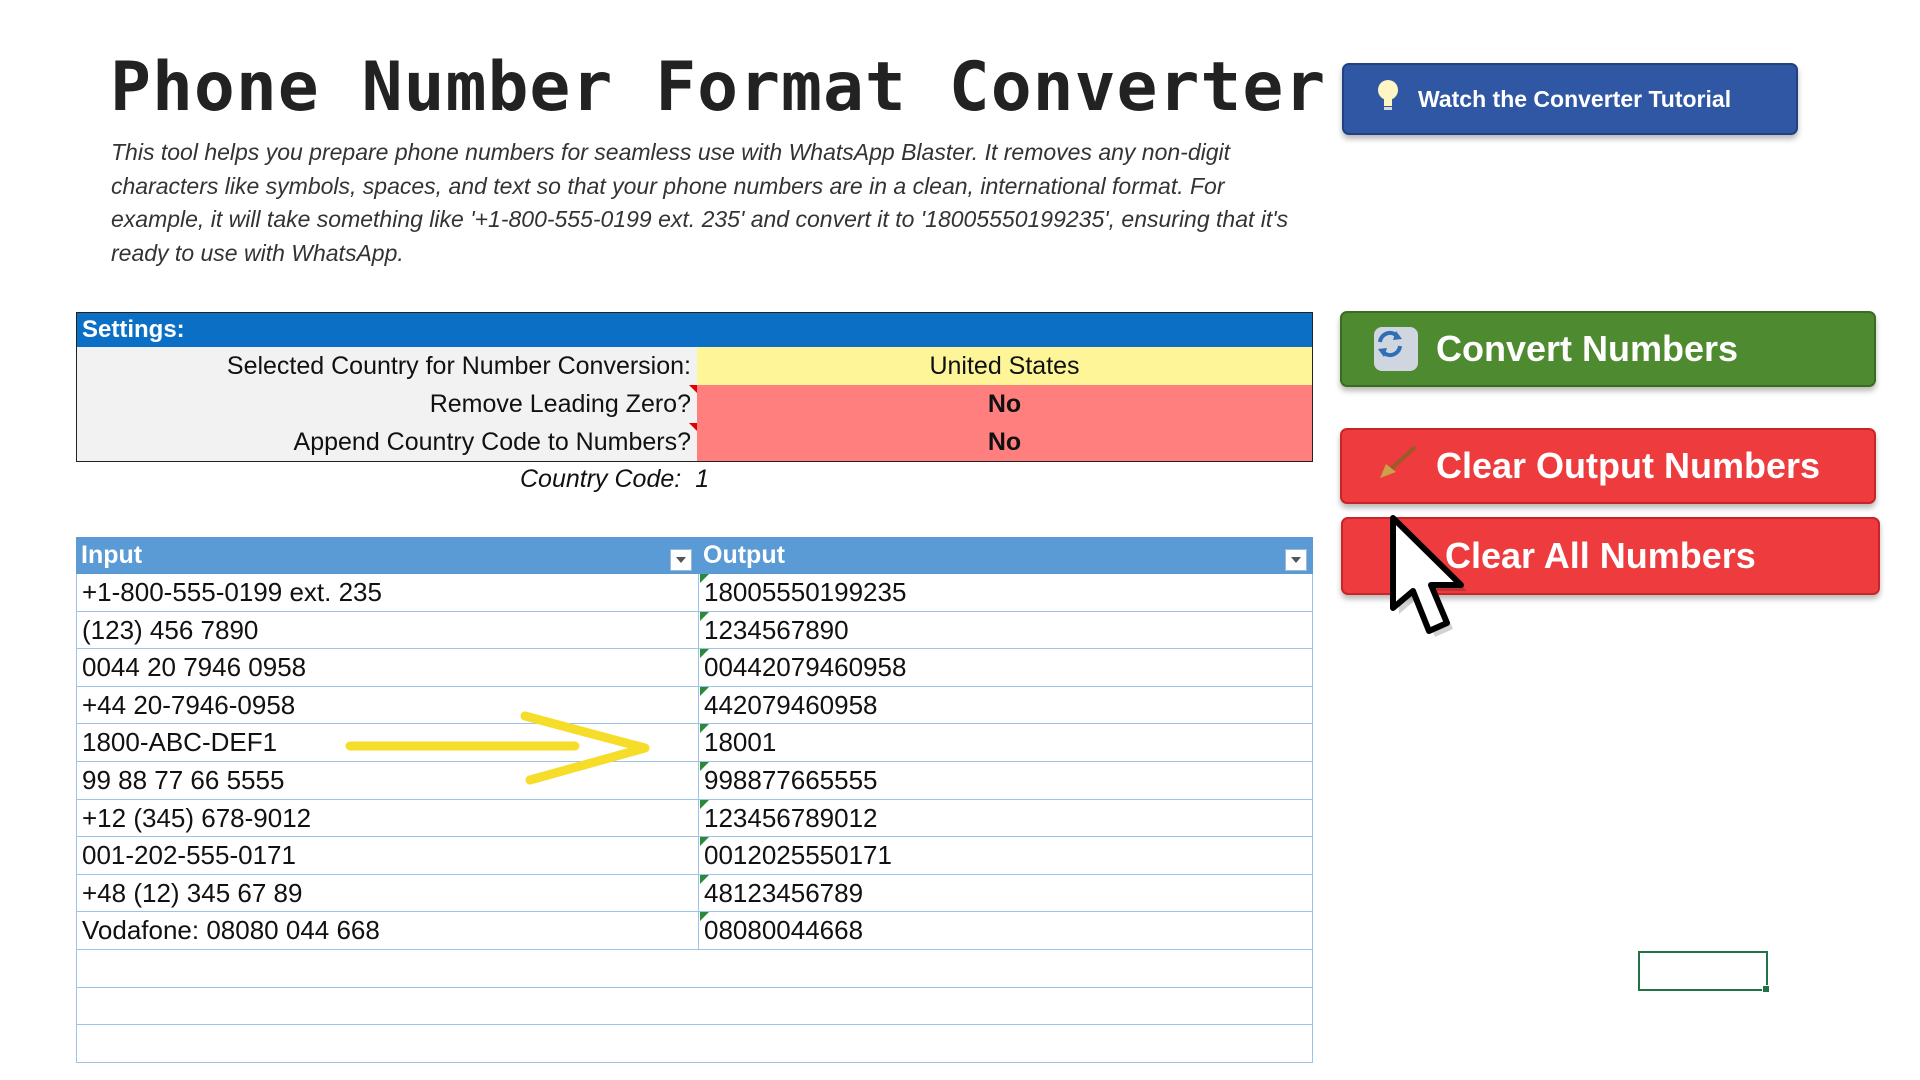 Image resolution: width=1920 pixels, height=1080 pixels. Describe the element at coordinates (1004, 442) in the screenshot. I see `setting-append-code-value: No` at that location.